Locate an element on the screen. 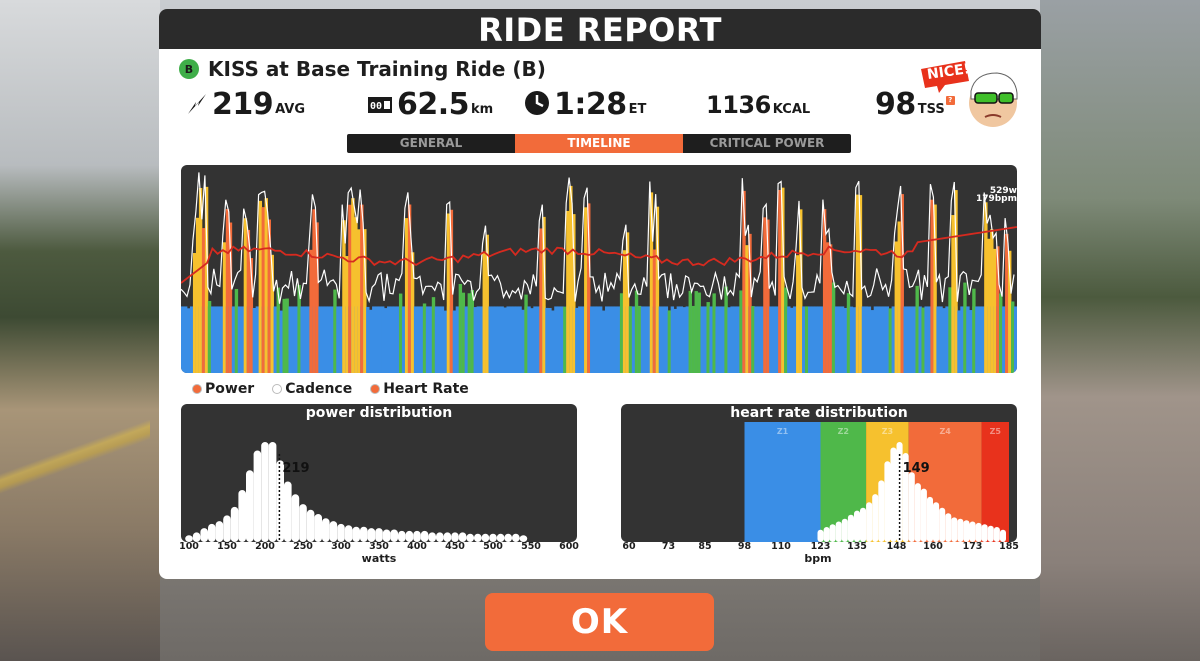 Image resolution: width=1200 pixels, height=661 pixels. stat-power: 219 AVG is located at coordinates (245, 104).